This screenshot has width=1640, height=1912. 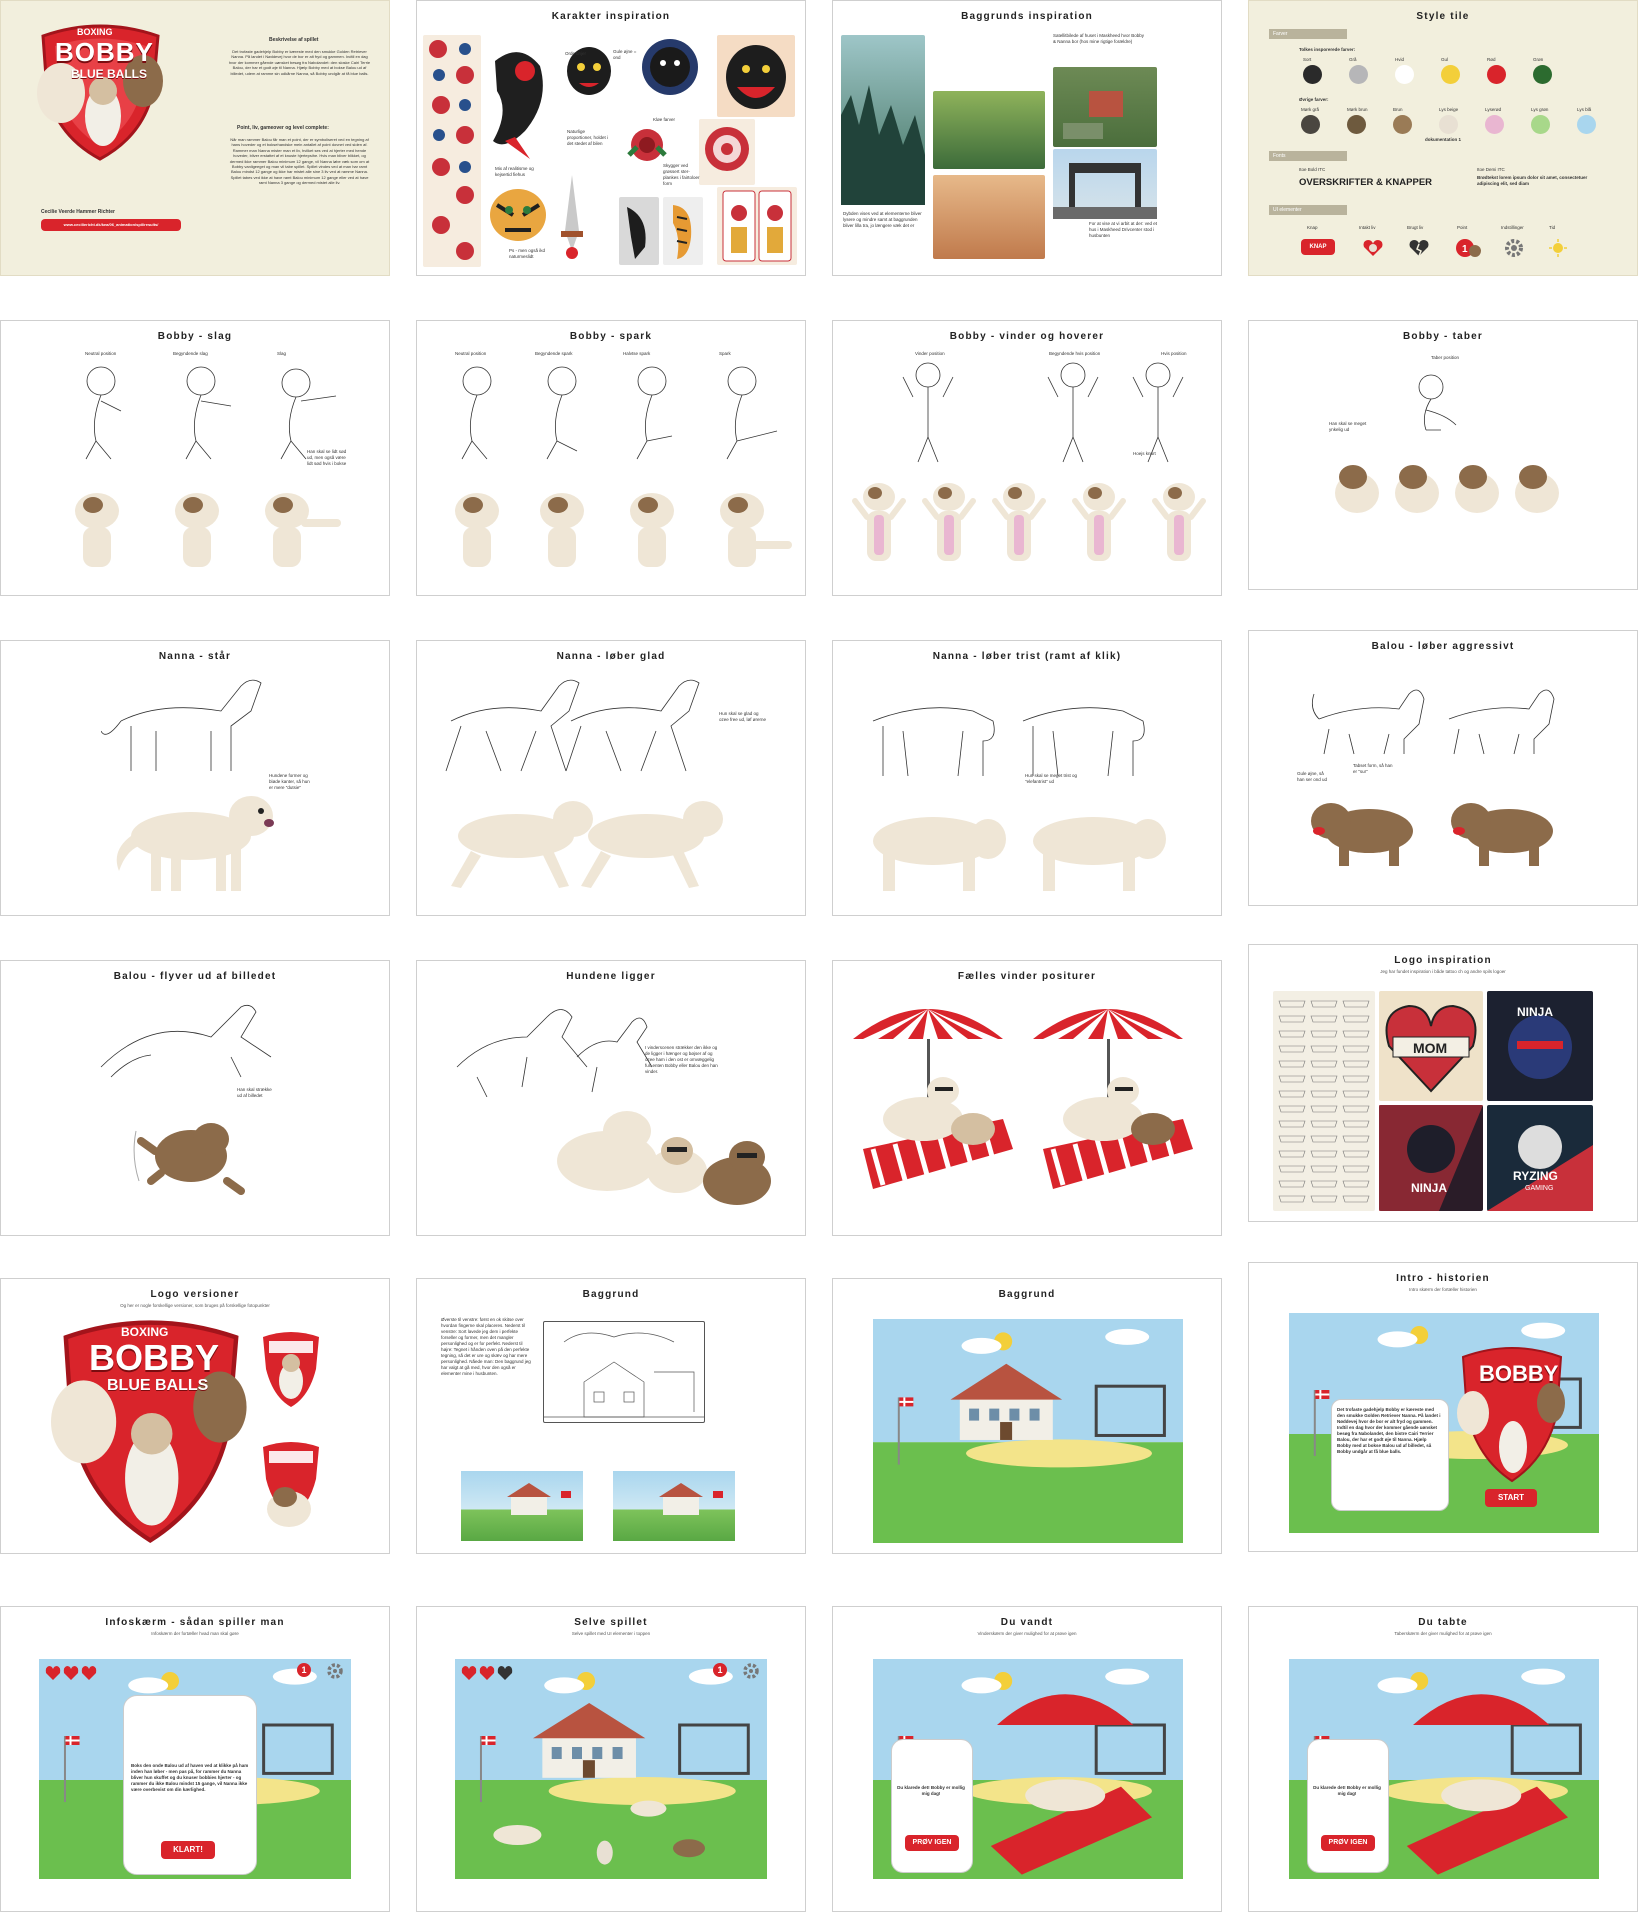 I want to click on panther-gray-image, so click(x=639, y=231).